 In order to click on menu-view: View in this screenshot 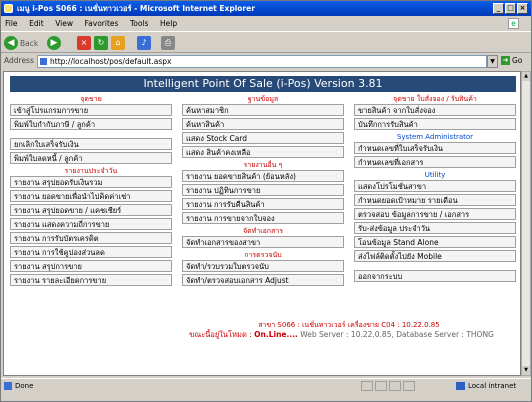, I will do `click(64, 23)`.